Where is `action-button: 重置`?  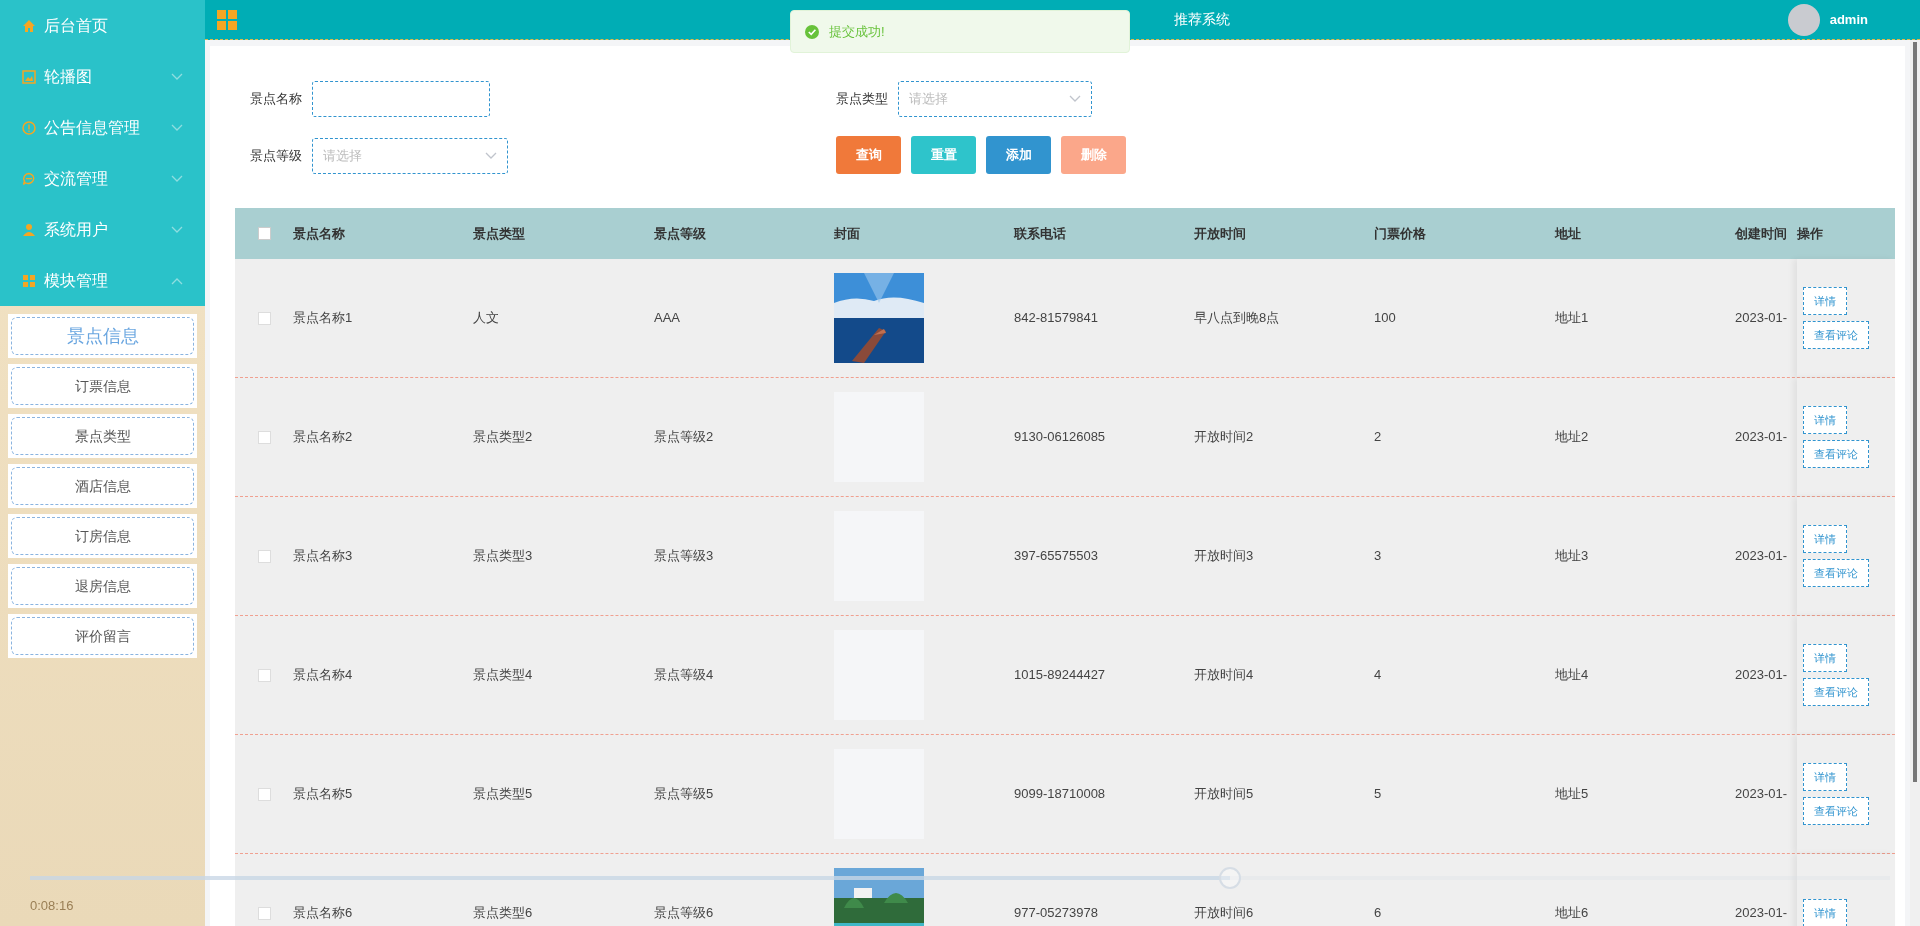 action-button: 重置 is located at coordinates (943, 155).